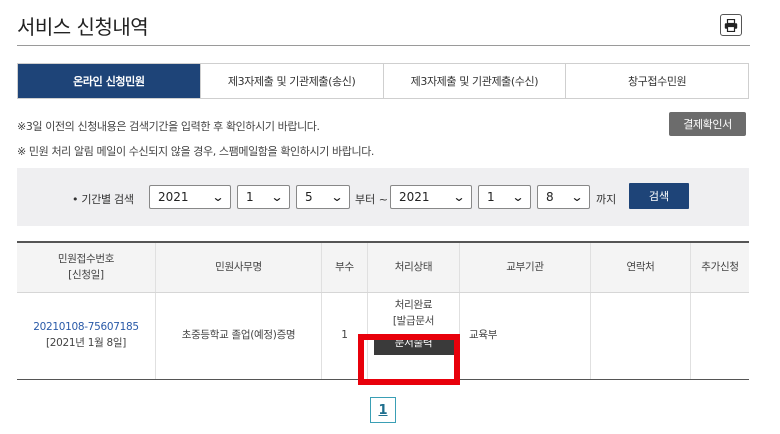 Image resolution: width=780 pixels, height=434 pixels. I want to click on table-header-row: 민원접수번호 [신청일] 민원사무명 부수 처리상태 교부기관 연락처 추가신청, so click(383, 268).